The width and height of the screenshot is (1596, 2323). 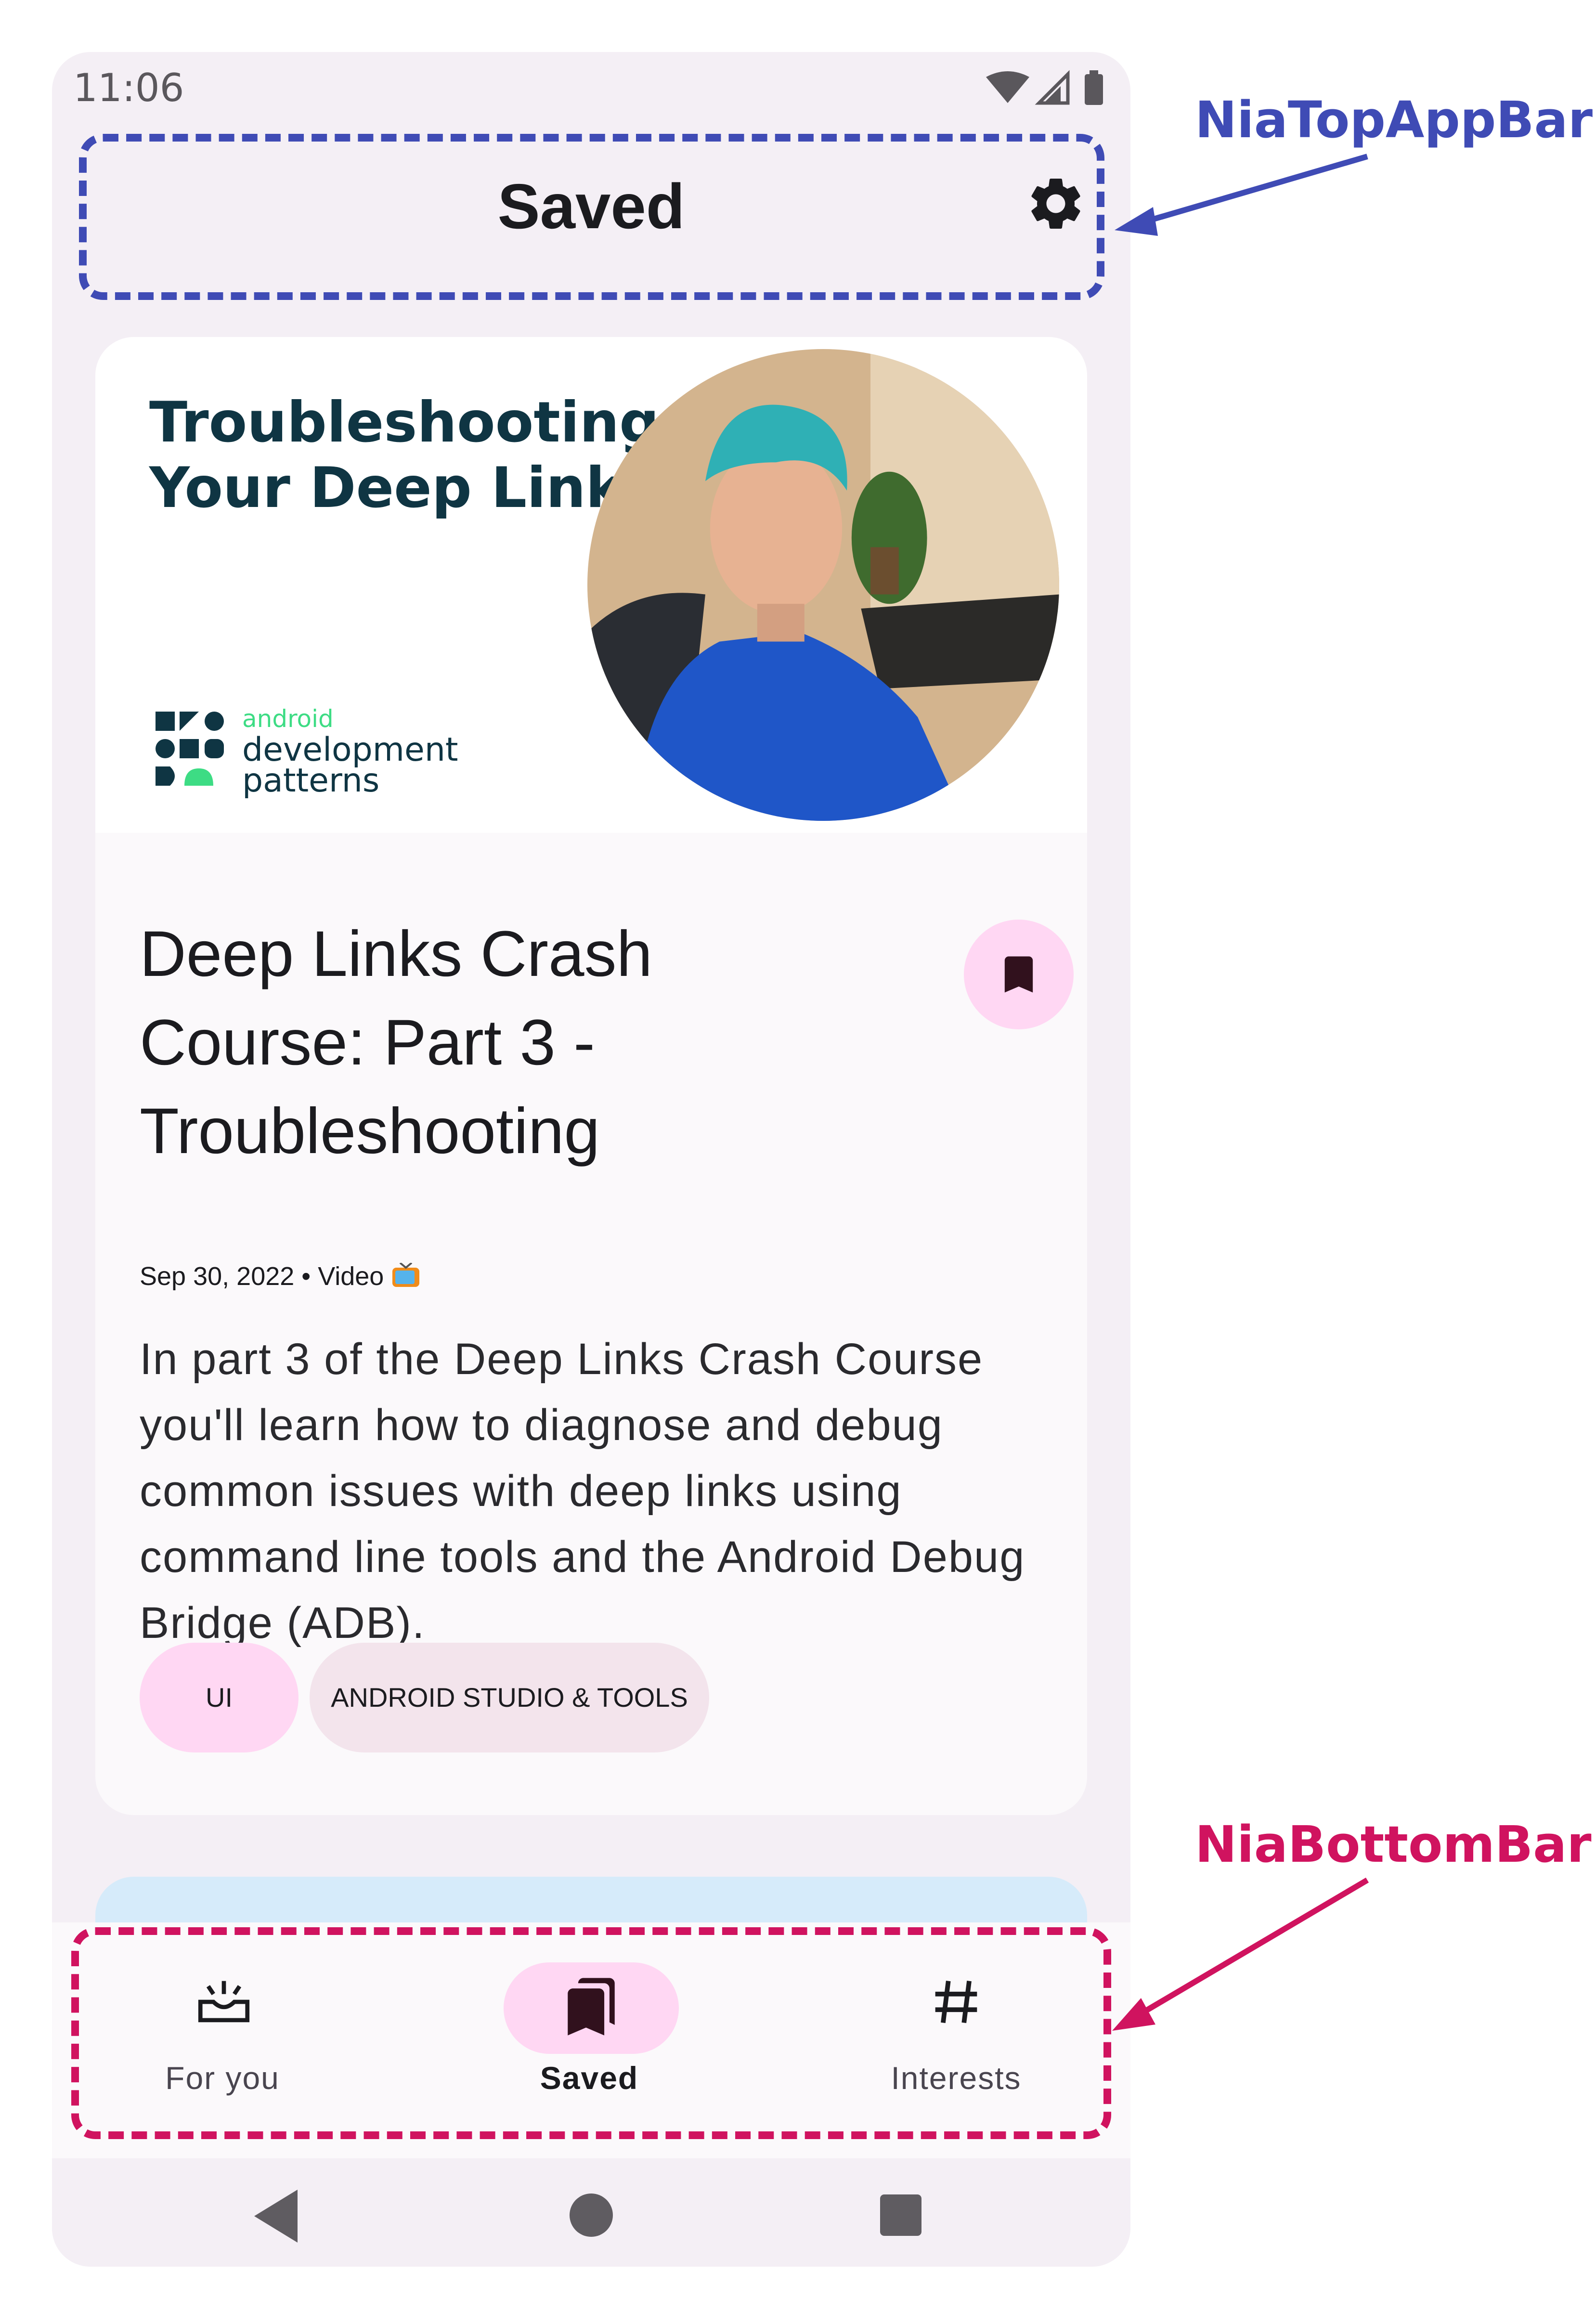 I want to click on author-photo, so click(x=823, y=585).